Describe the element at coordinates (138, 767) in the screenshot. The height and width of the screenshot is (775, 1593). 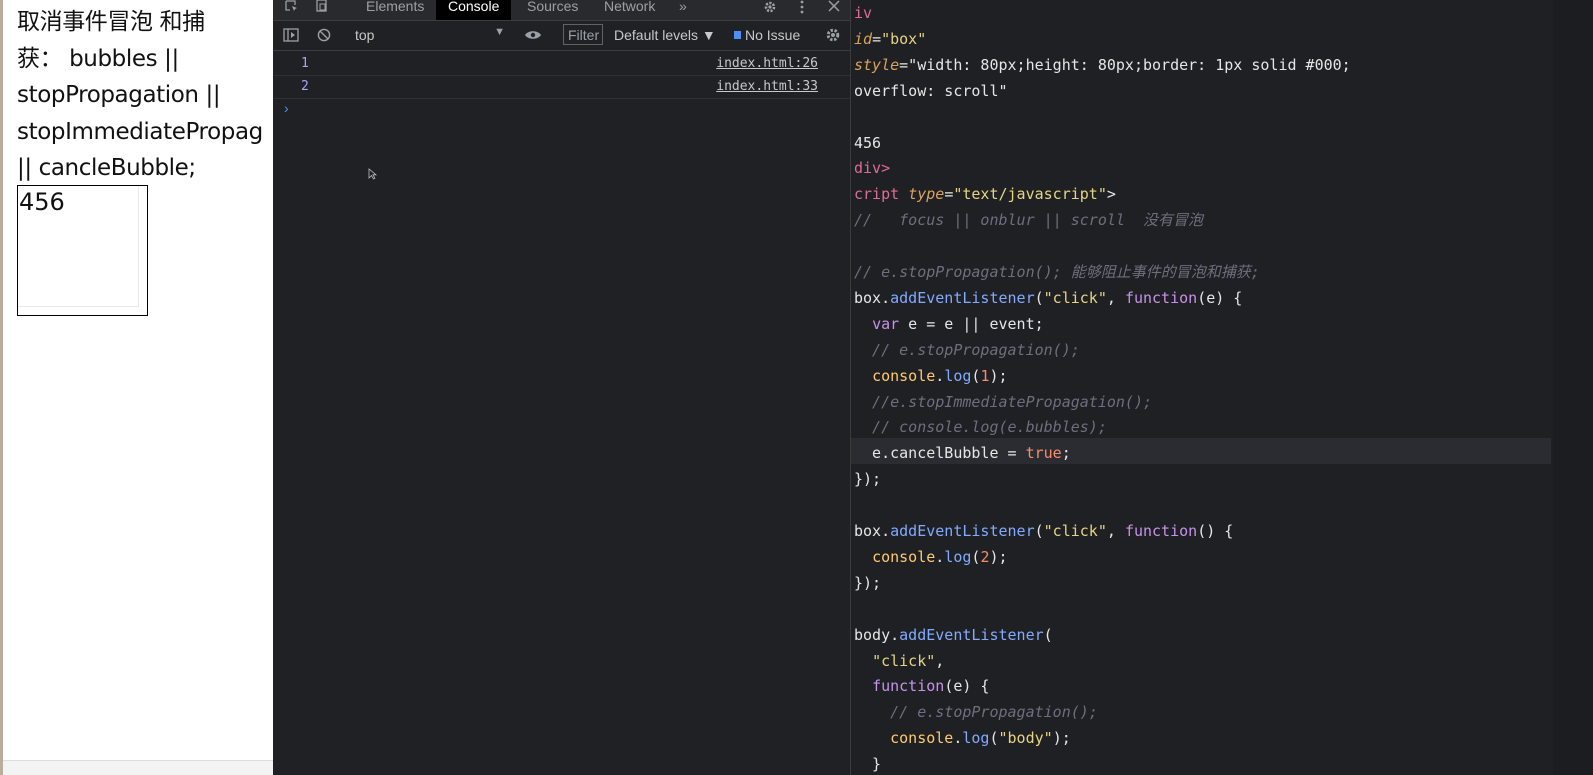
I see `horizontal-scrollbar` at that location.